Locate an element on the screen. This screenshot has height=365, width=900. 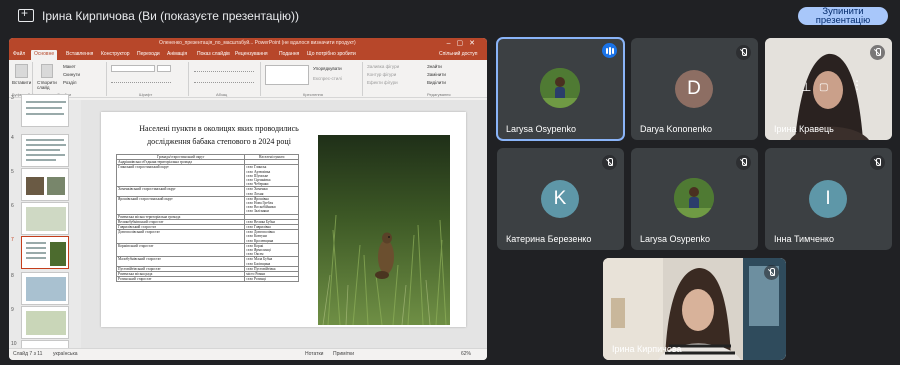
slide-thumbnail: 8 is located at coordinates (45, 291).